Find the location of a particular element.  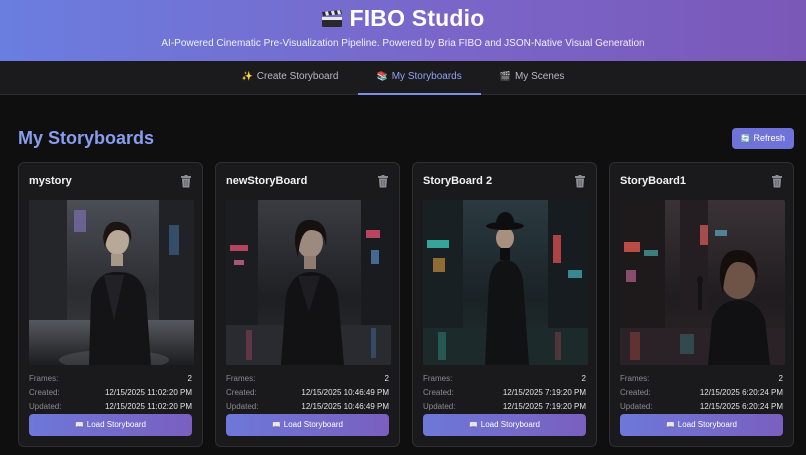

created-value: 12/15/2025 7:19:20 PM is located at coordinates (544, 392).